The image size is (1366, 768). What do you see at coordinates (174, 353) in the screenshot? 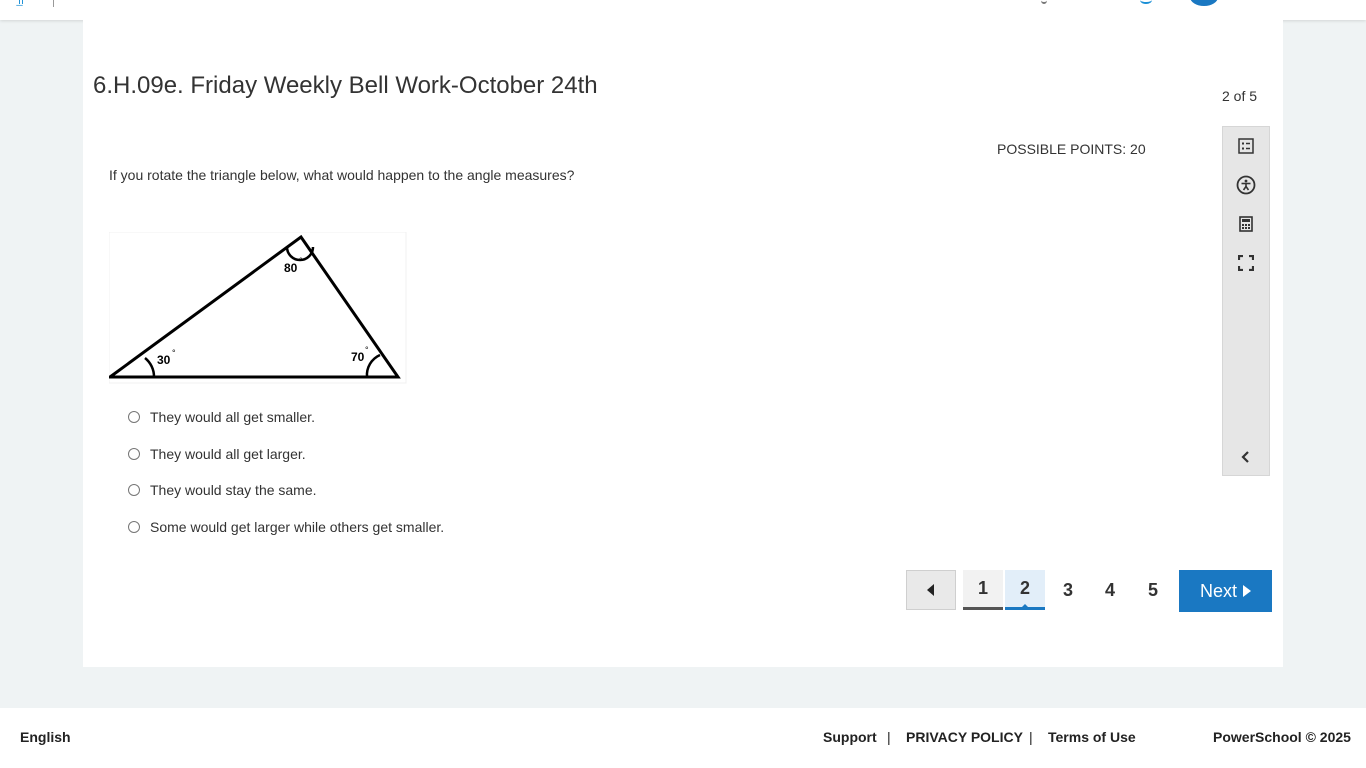
I see `degree-mark-left: °` at bounding box center [174, 353].